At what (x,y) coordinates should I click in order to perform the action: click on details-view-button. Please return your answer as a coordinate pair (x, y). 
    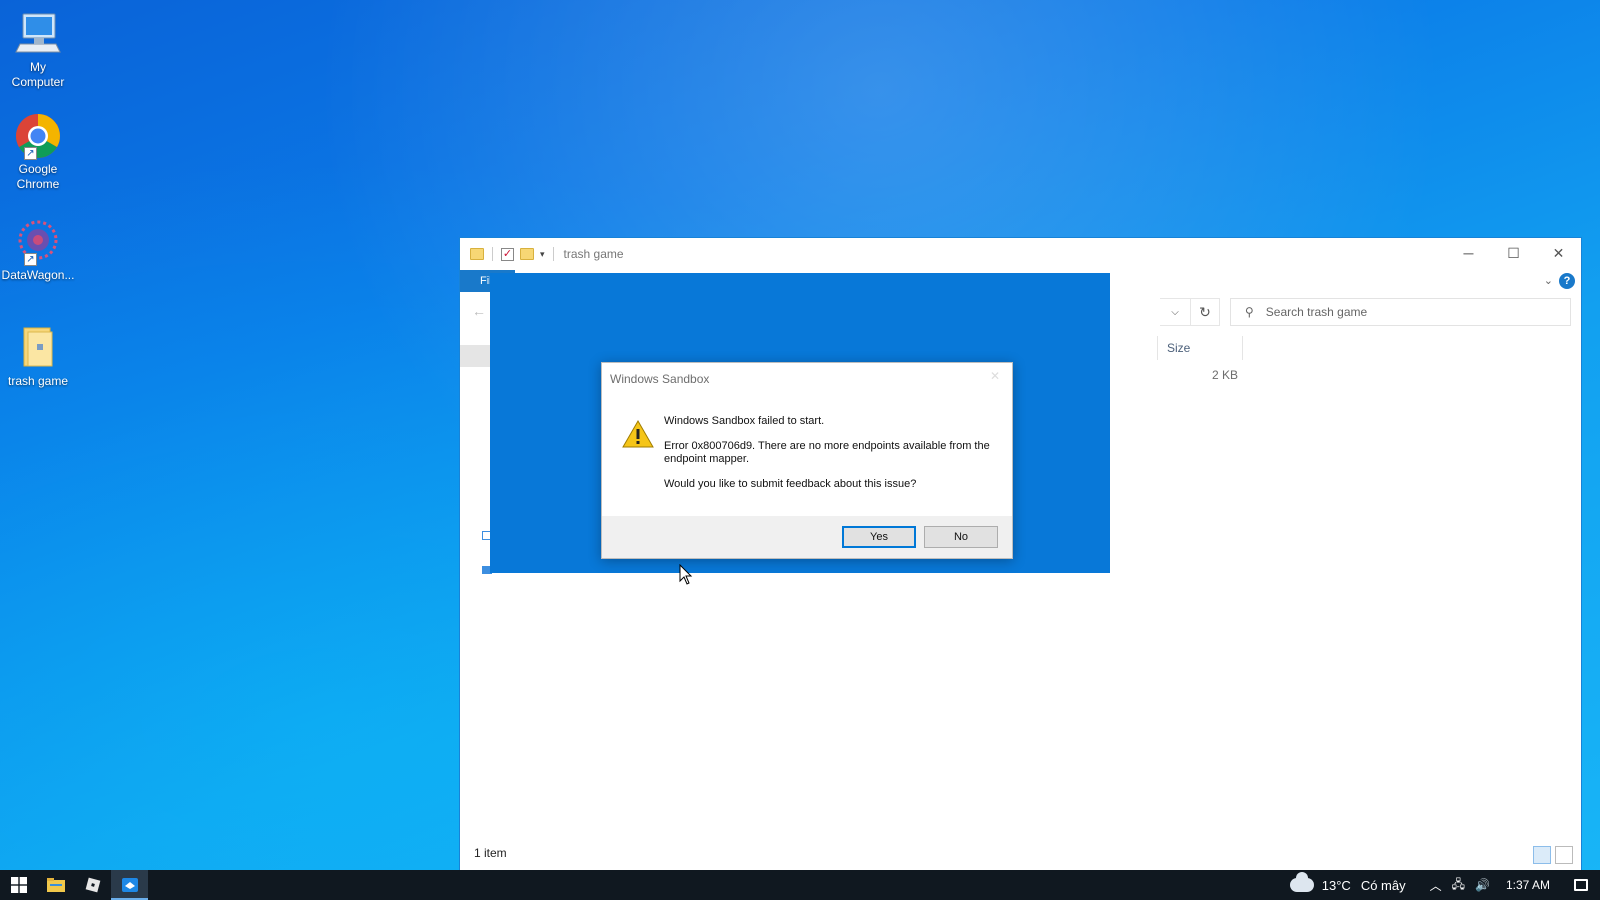
    Looking at the image, I should click on (1542, 855).